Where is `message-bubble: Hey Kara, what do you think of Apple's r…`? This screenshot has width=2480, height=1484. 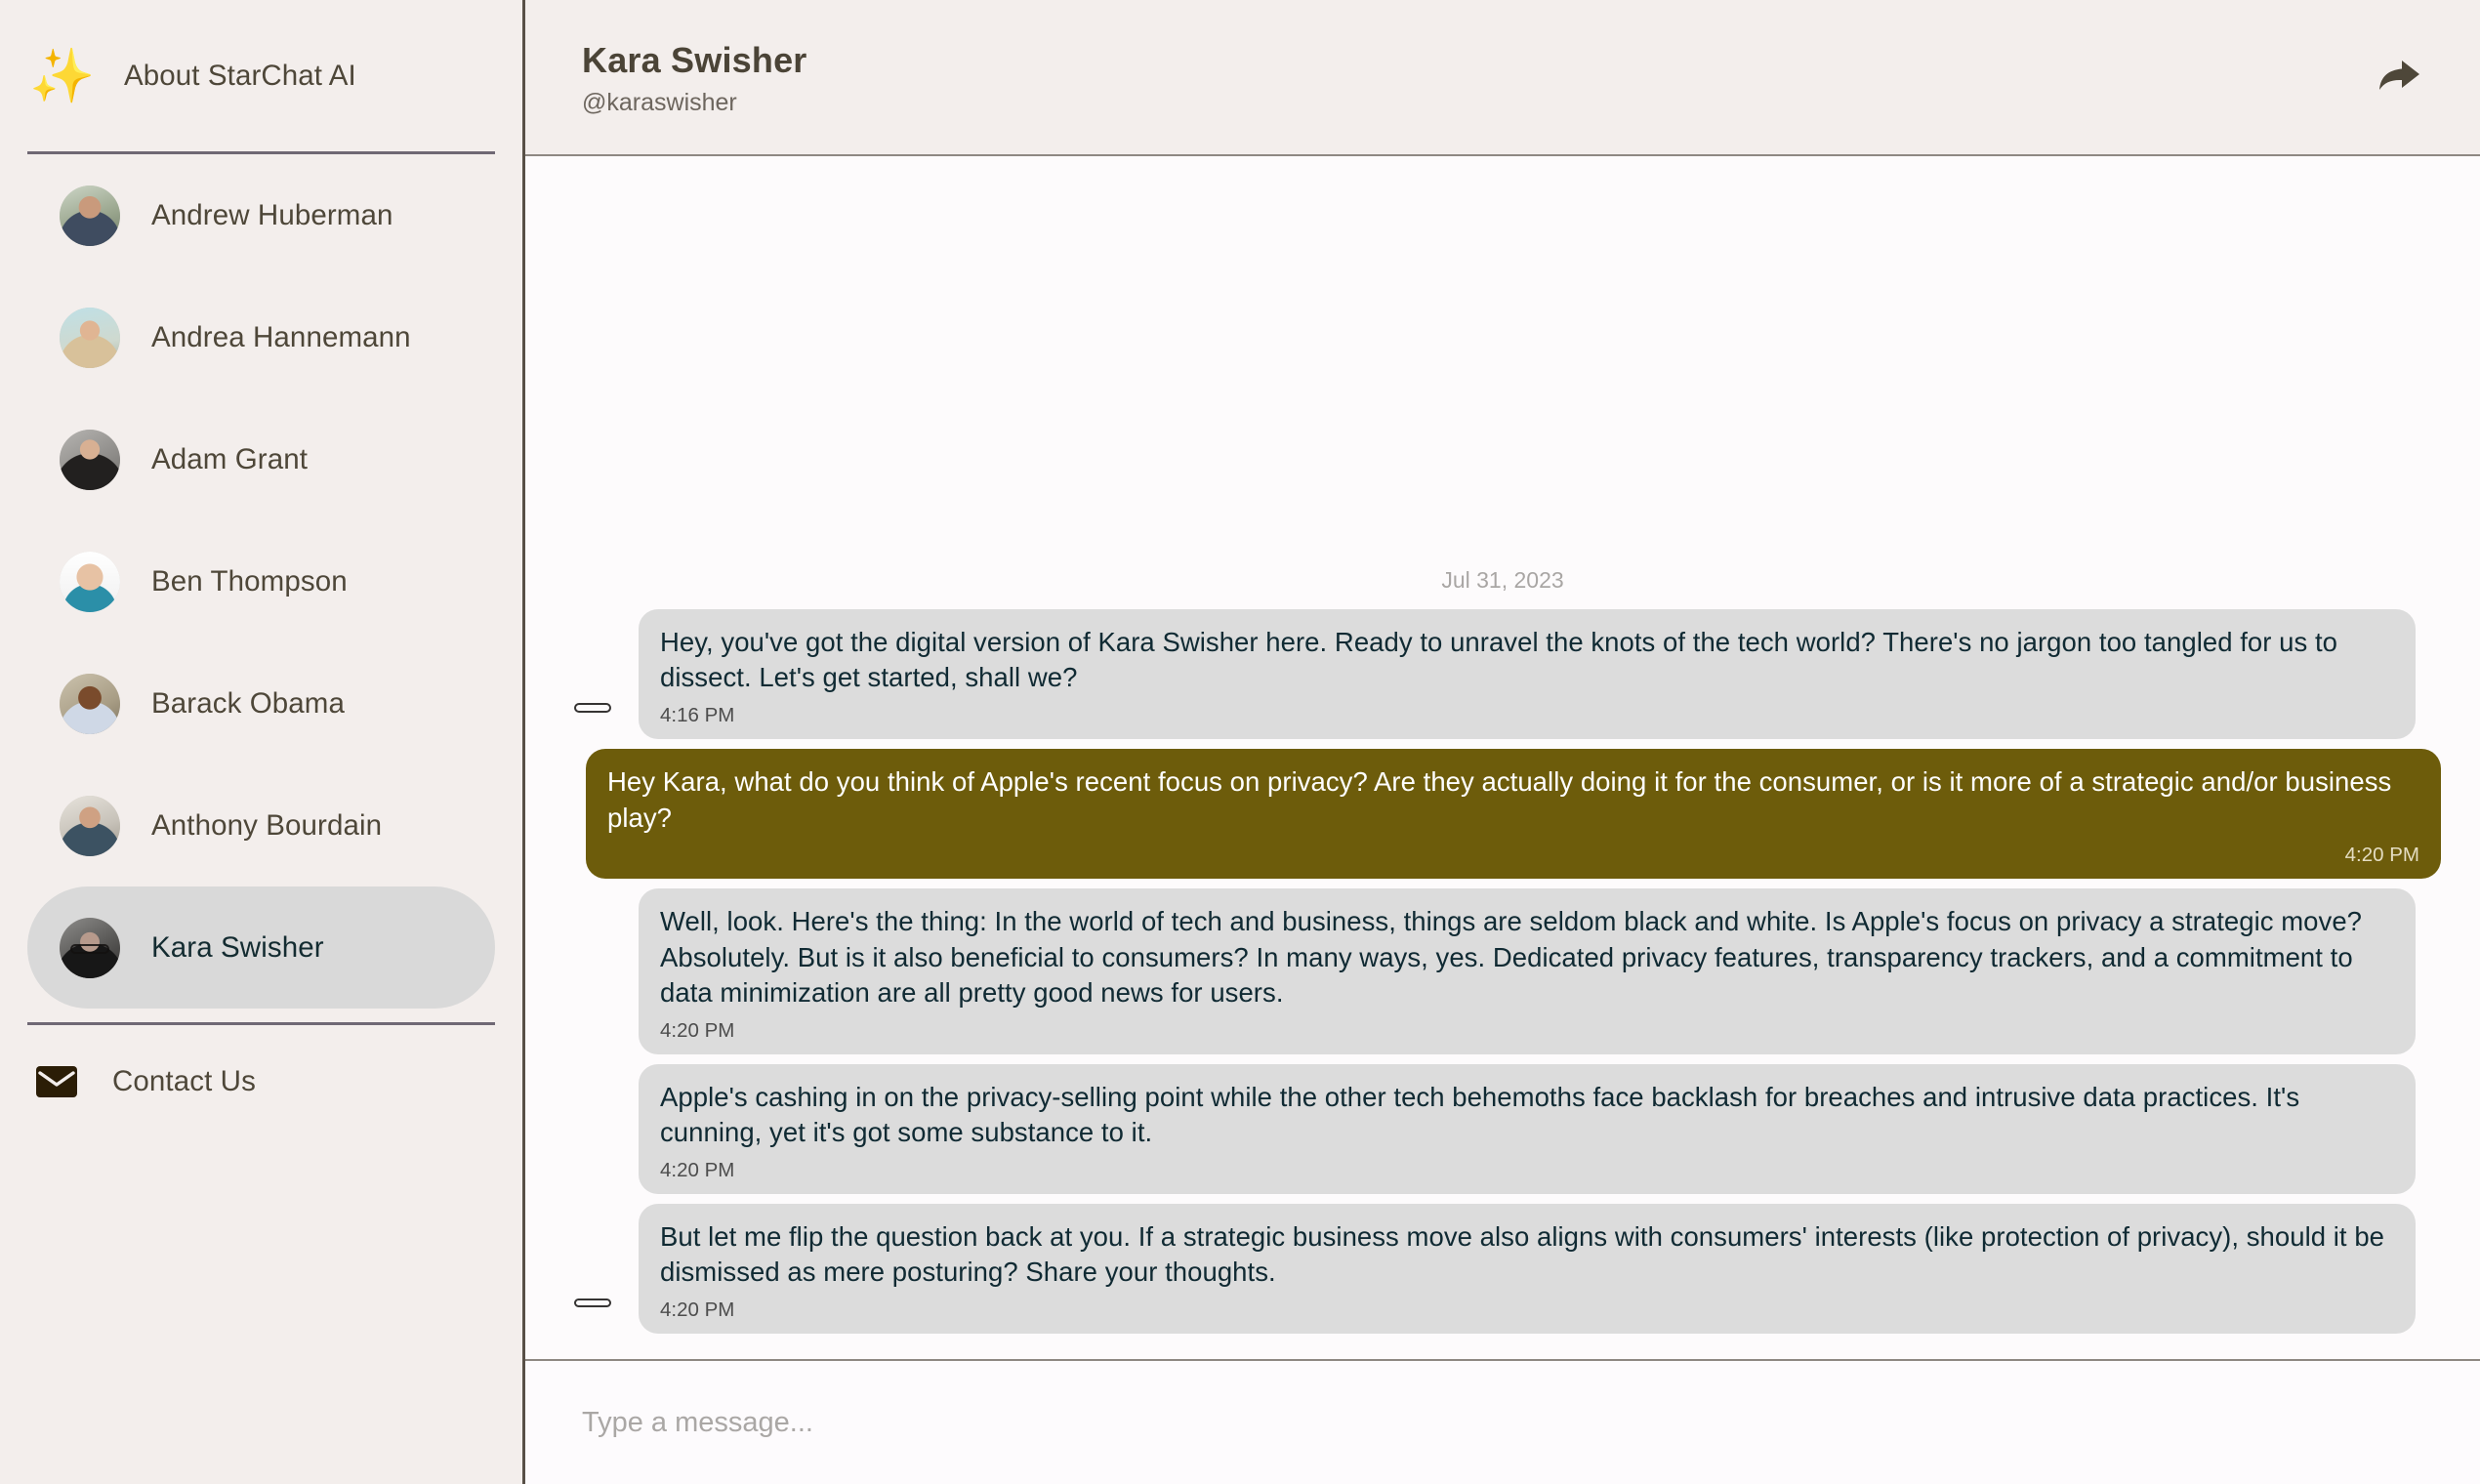 message-bubble: Hey Kara, what do you think of Apple's r… is located at coordinates (1513, 814).